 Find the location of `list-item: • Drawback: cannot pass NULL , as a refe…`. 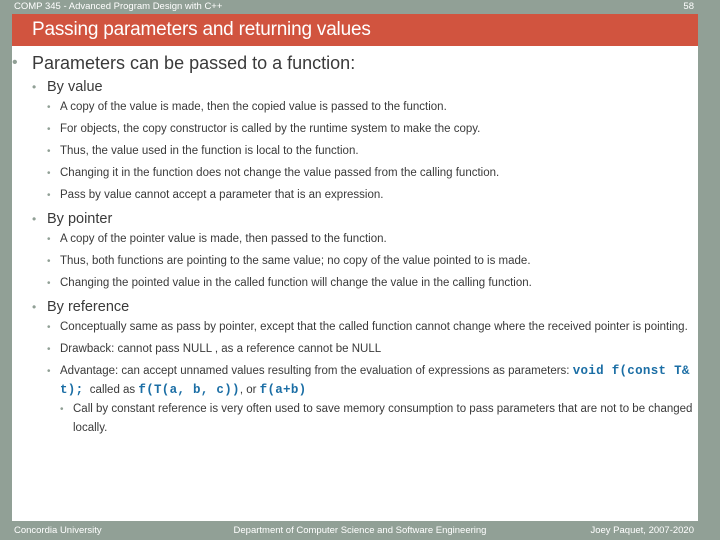

list-item: • Drawback: cannot pass NULL , as a refe… is located at coordinates (372, 349).